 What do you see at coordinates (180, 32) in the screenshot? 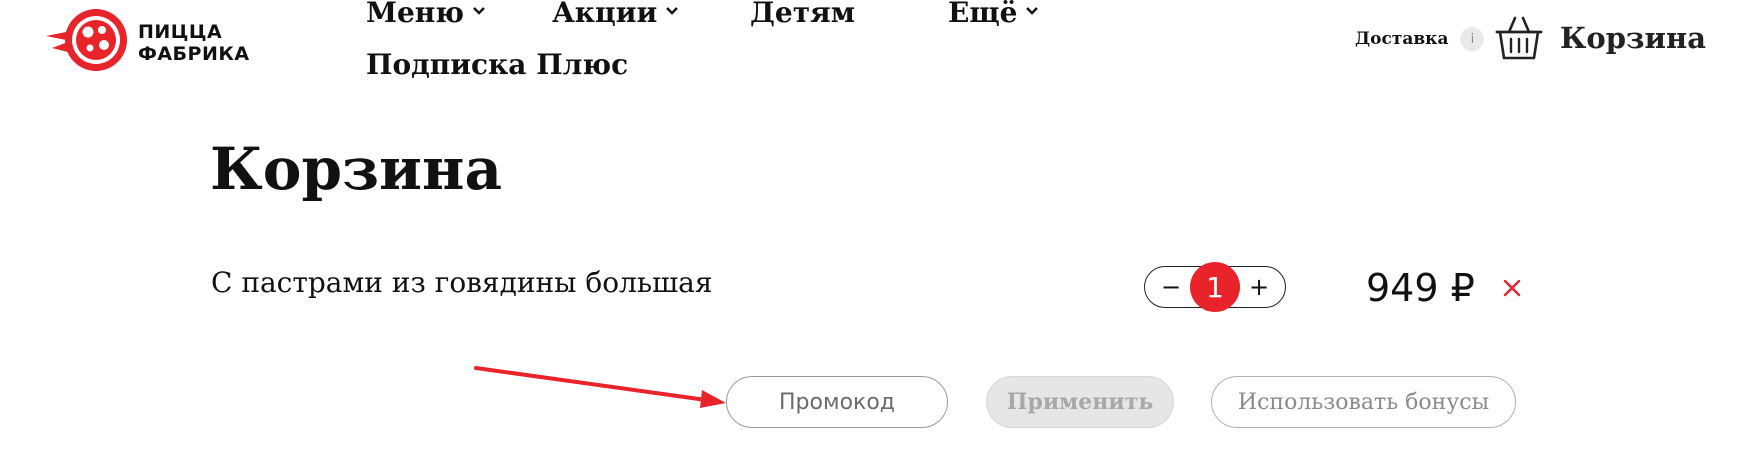
I see `logo-line1: ПИЦЦА` at bounding box center [180, 32].